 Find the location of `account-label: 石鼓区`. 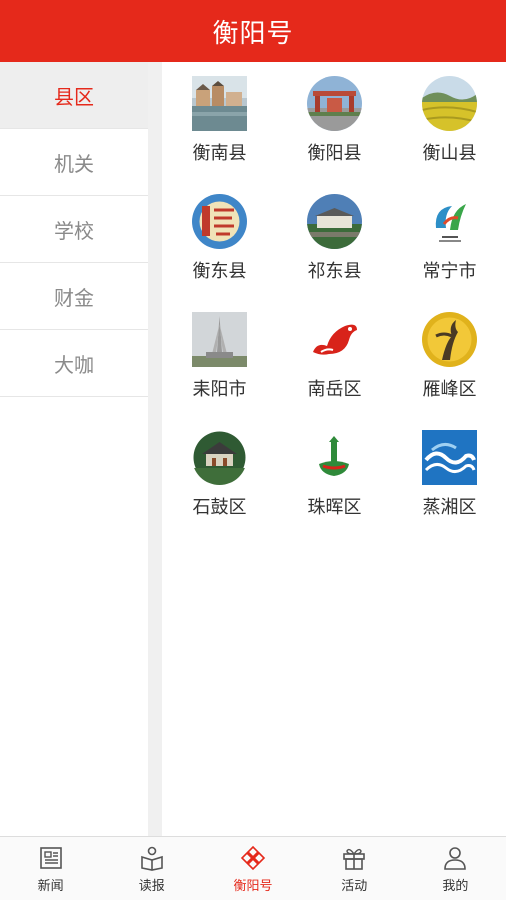

account-label: 石鼓区 is located at coordinates (219, 507).